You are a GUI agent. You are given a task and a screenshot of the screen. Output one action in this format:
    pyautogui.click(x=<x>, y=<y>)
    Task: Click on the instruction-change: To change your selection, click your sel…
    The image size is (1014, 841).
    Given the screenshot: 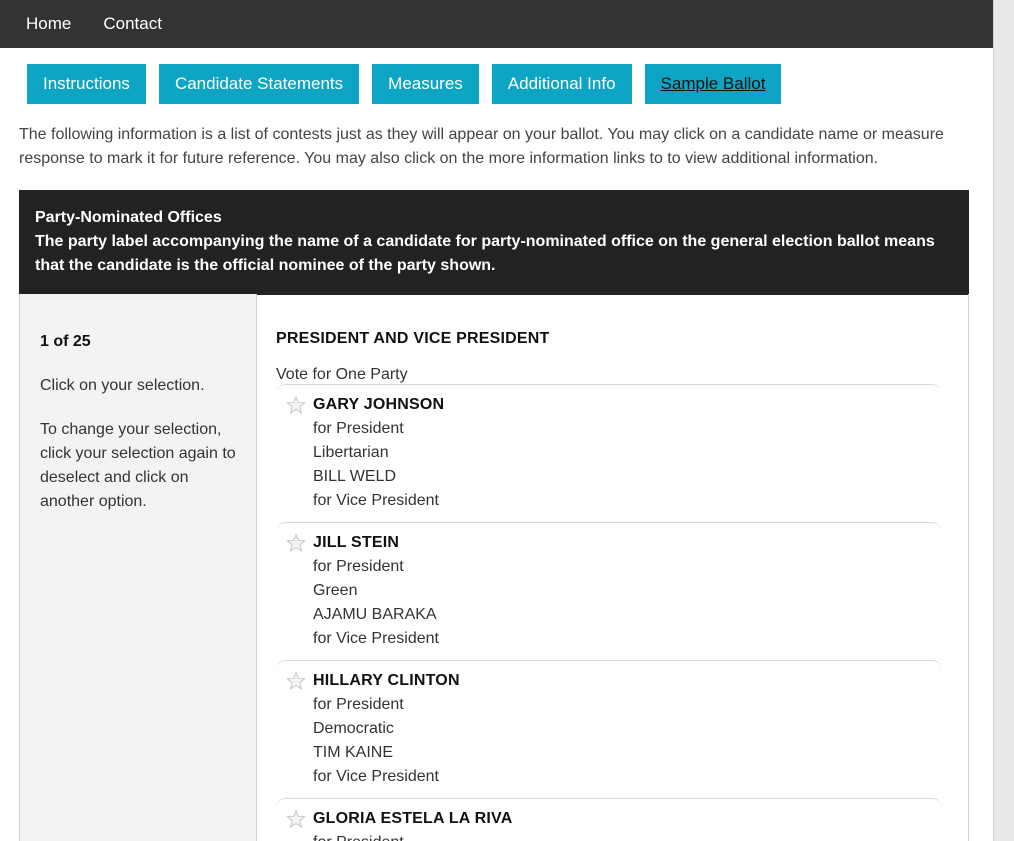 What is the action you would take?
    pyautogui.click(x=138, y=465)
    